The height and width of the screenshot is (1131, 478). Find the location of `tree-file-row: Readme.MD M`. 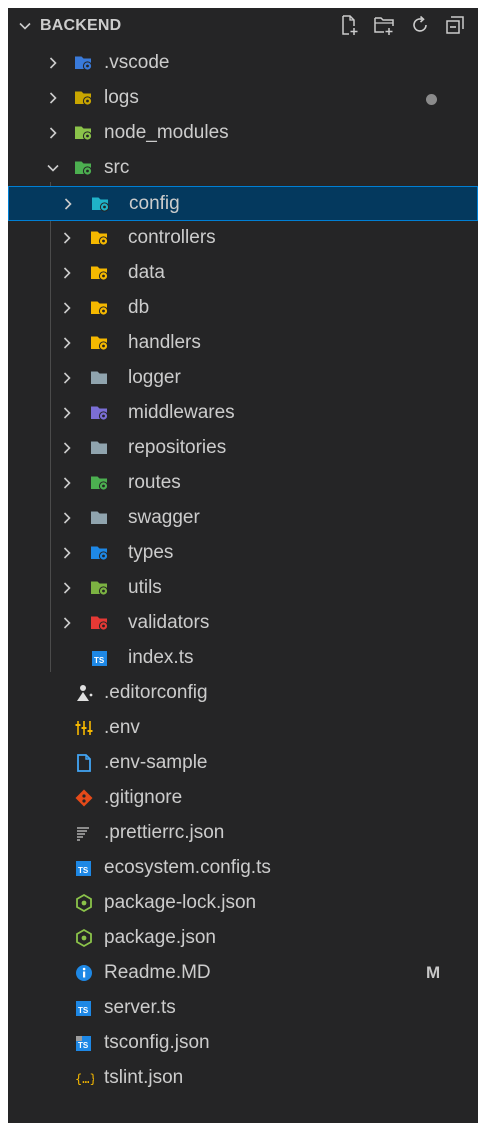

tree-file-row: Readme.MD M is located at coordinates (243, 973).